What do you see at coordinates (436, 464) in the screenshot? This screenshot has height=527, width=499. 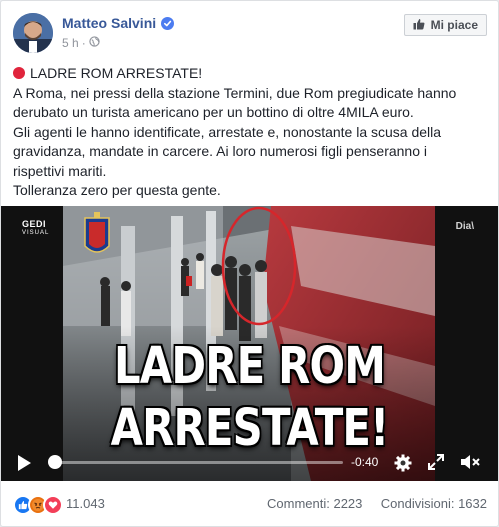 I see `expand-icon` at bounding box center [436, 464].